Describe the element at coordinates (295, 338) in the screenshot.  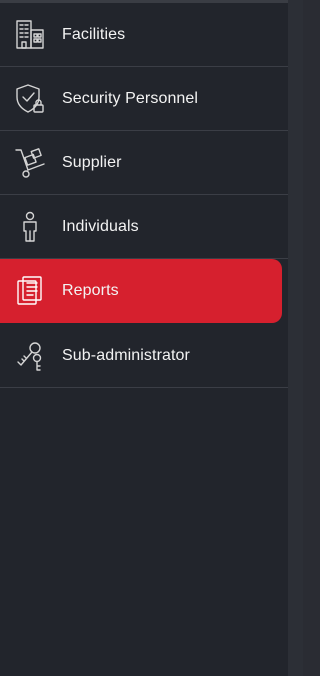
I see `sidebar-scroll-gutter` at that location.